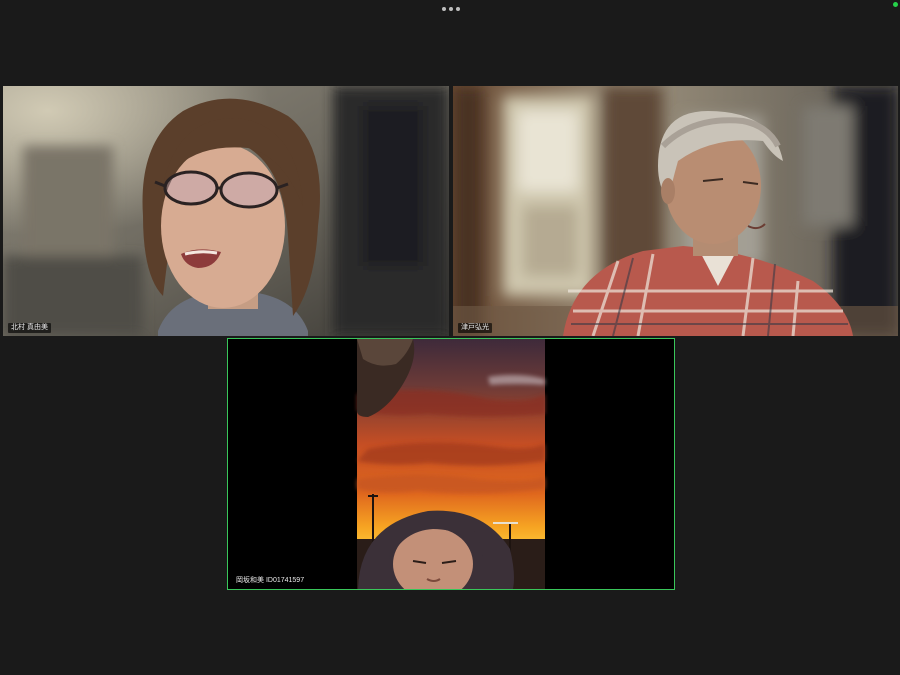 The image size is (900, 675). What do you see at coordinates (270, 581) in the screenshot?
I see `participant-name-label: 岡坂和美 ID01741597` at bounding box center [270, 581].